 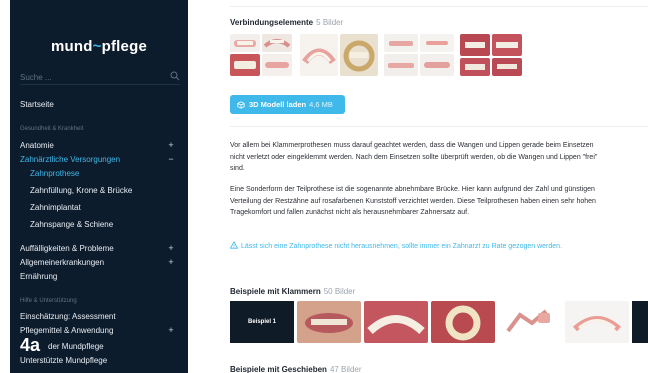 What do you see at coordinates (67, 248) in the screenshot?
I see `nav-auffaelligkeiten: Auffälligkeiten & Probleme` at bounding box center [67, 248].